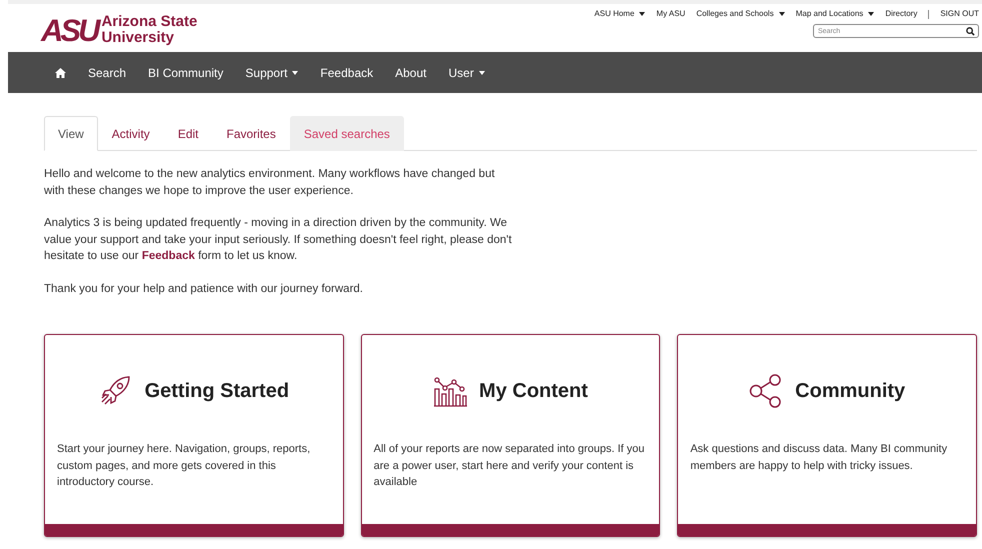 Image resolution: width=982 pixels, height=549 pixels. I want to click on card-text: Ask questions and discuss data. Many BI community members are happy to help with tricky issues., so click(818, 458).